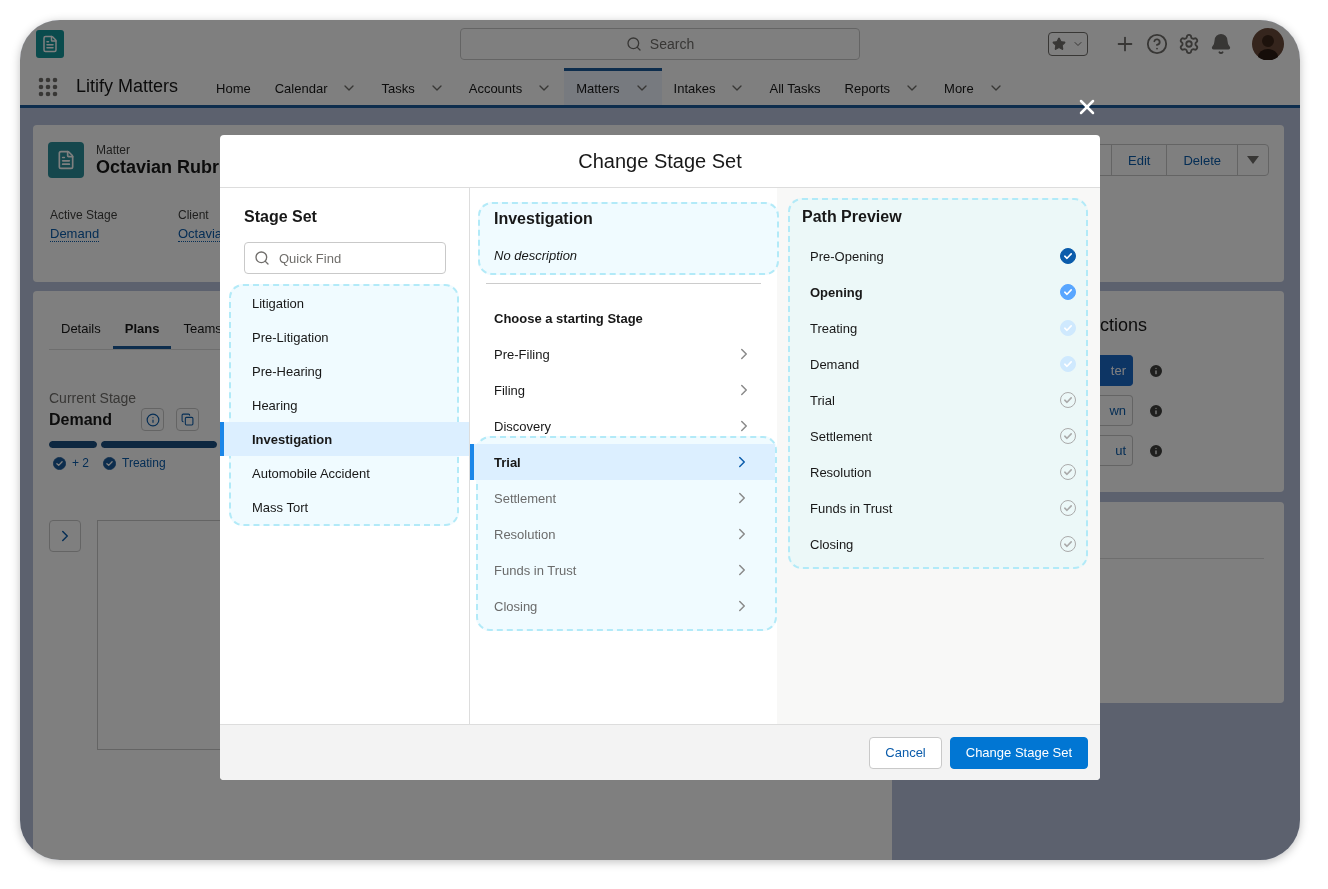  What do you see at coordinates (568, 318) in the screenshot?
I see `section-heading: Choose a starting Stage` at bounding box center [568, 318].